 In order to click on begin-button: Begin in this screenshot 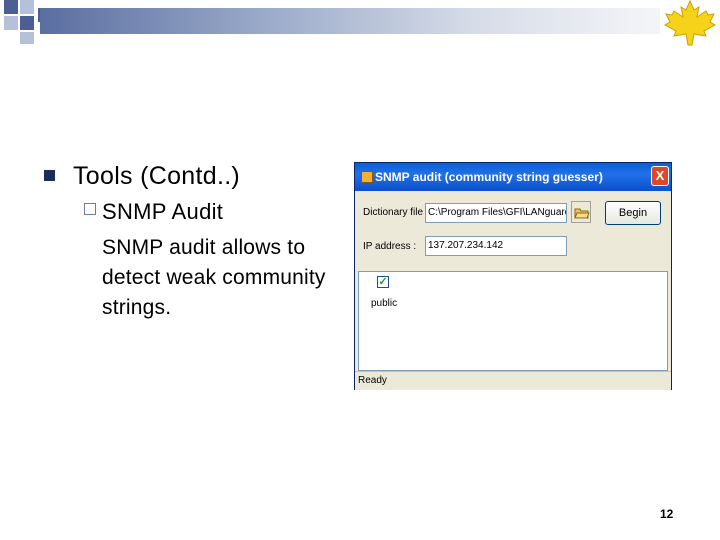, I will do `click(633, 213)`.